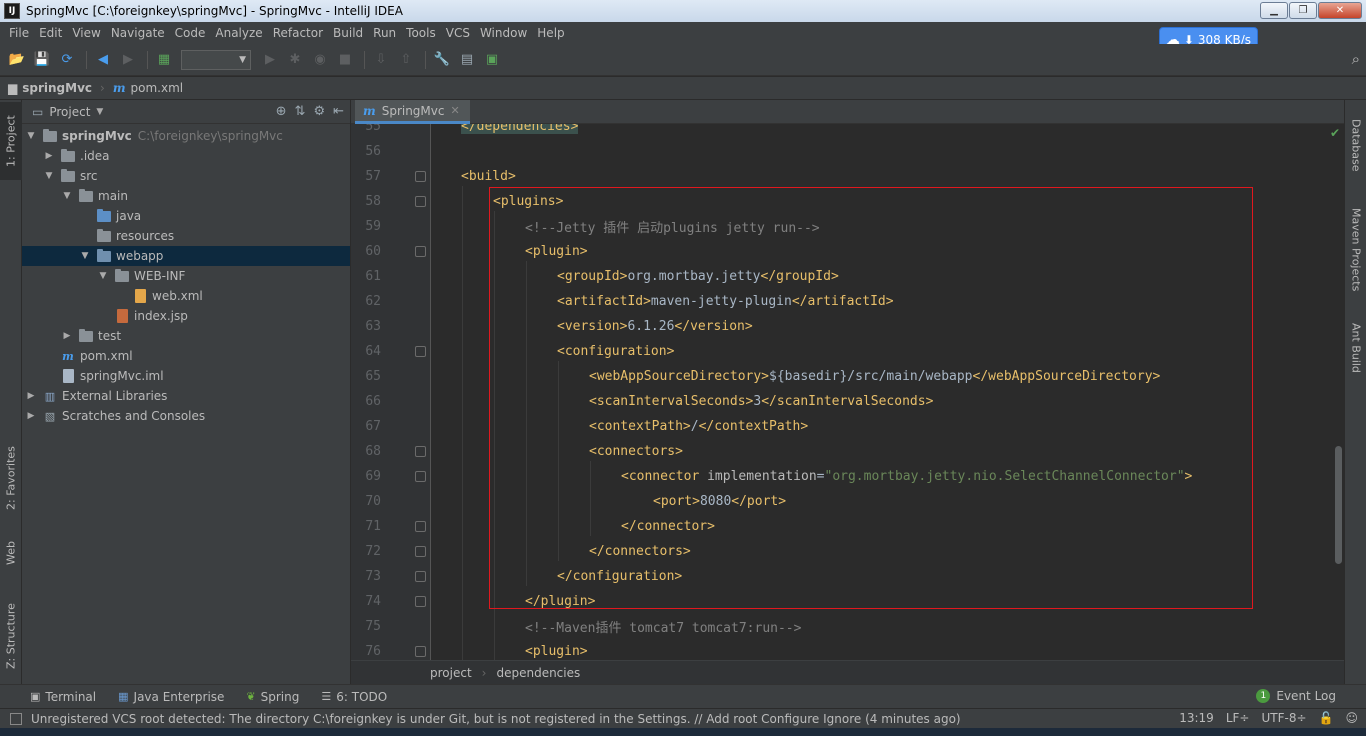  What do you see at coordinates (384, 33) in the screenshot?
I see `menu-run: Run` at bounding box center [384, 33].